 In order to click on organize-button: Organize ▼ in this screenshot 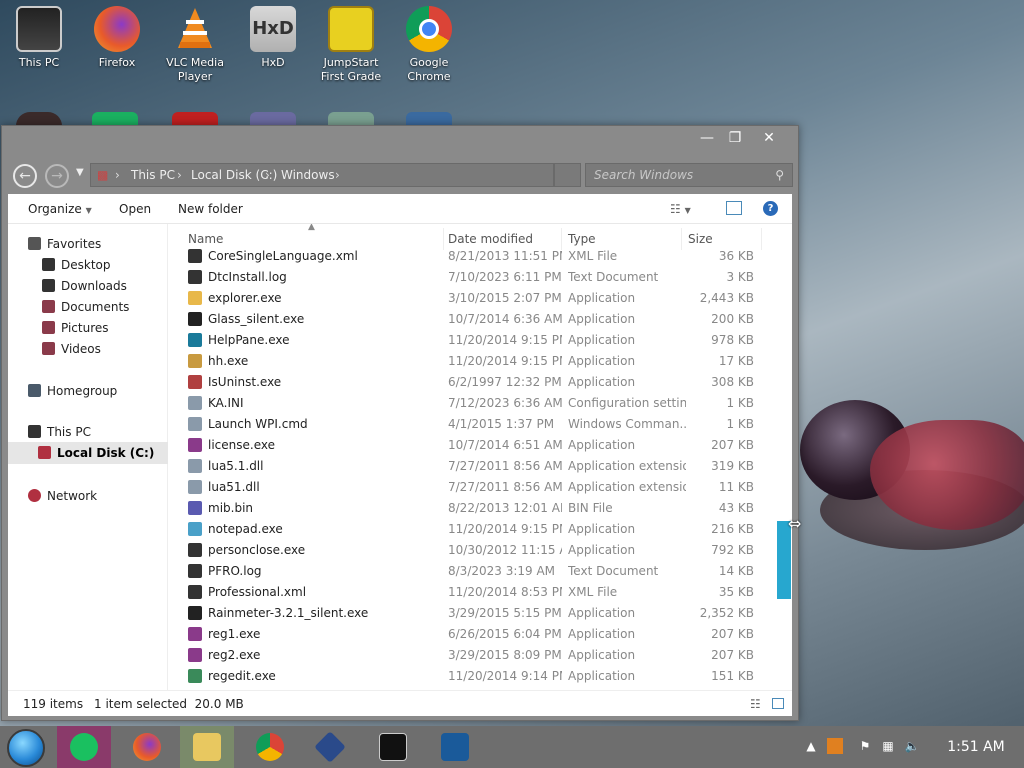, I will do `click(60, 210)`.